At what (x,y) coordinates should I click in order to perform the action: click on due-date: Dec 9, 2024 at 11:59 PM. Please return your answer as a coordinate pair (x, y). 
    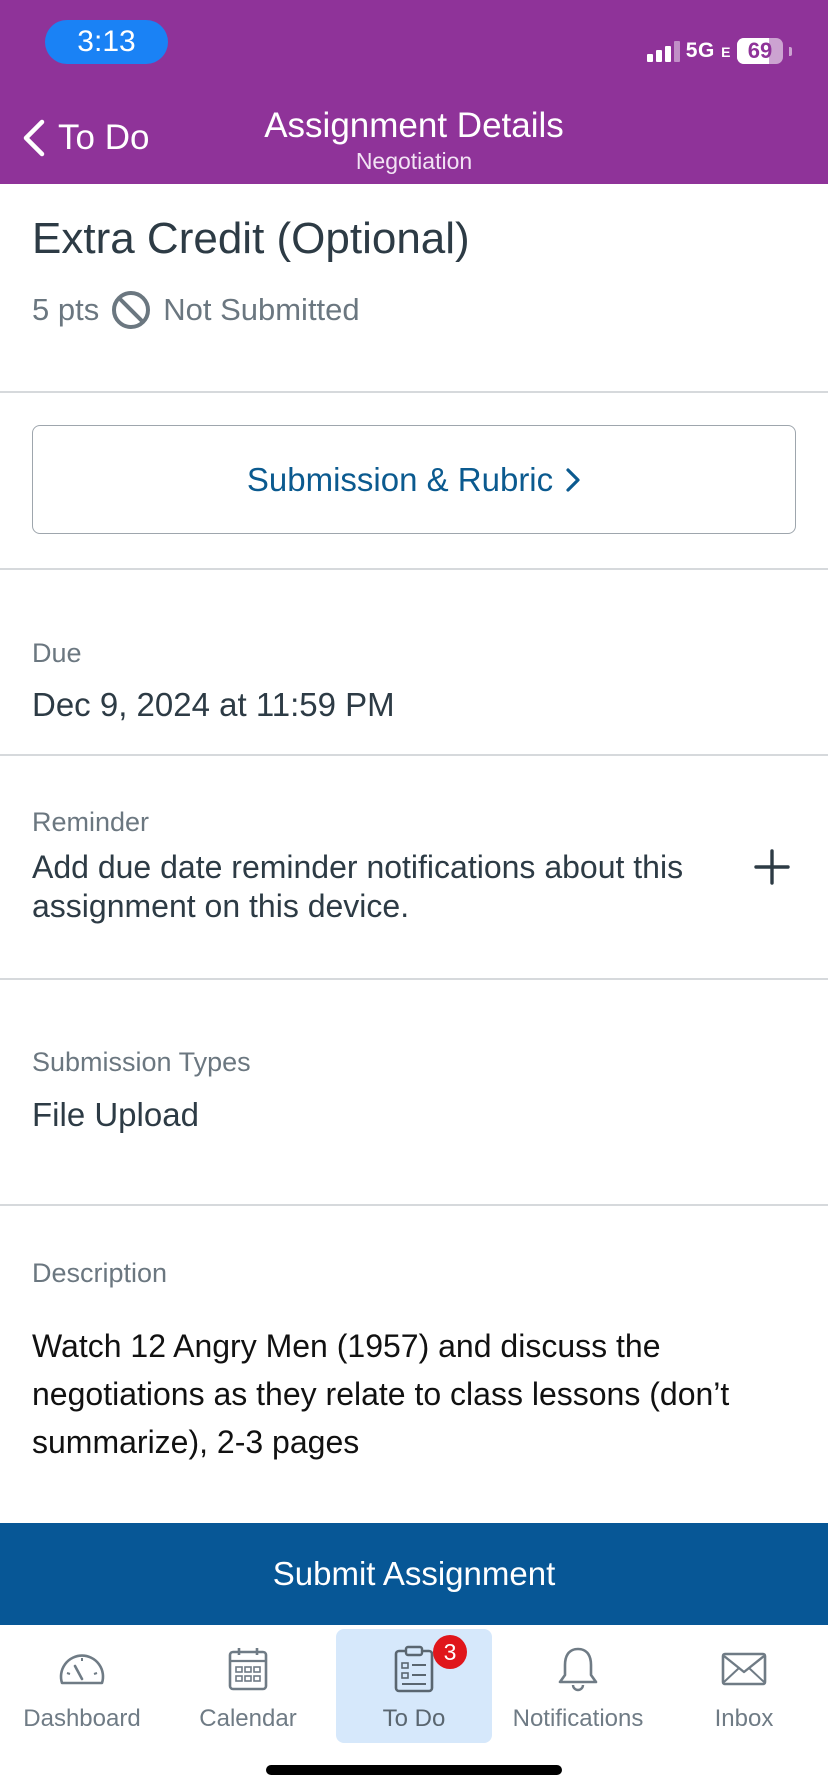
    Looking at the image, I should click on (213, 704).